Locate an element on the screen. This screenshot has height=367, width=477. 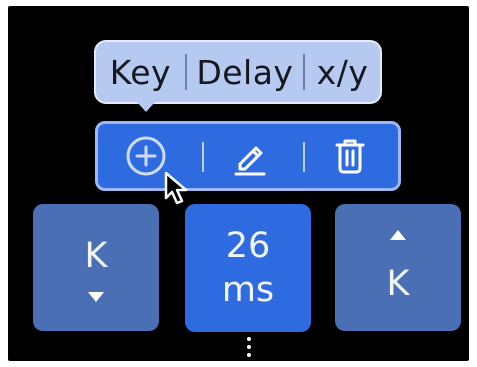
arrow-down-icon is located at coordinates (96, 296).